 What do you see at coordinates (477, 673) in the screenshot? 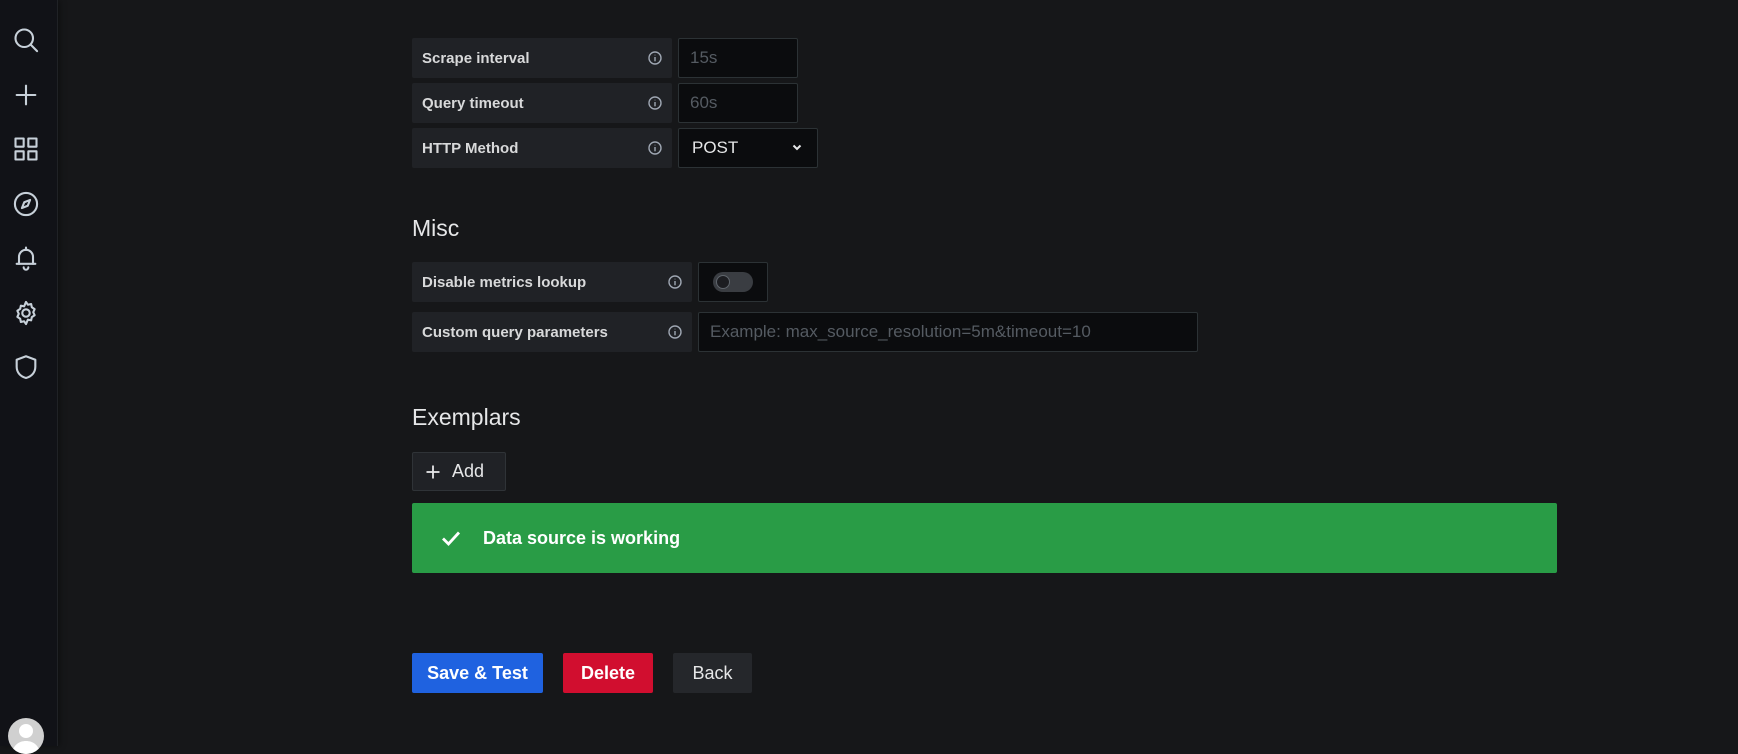
I see `save-test-button: Save & Test` at bounding box center [477, 673].